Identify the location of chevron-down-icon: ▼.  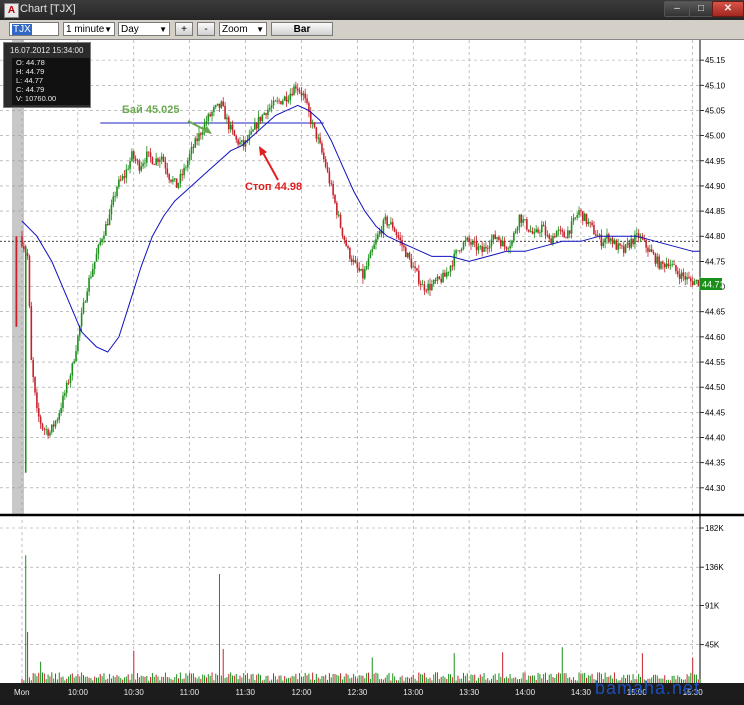
(163, 29).